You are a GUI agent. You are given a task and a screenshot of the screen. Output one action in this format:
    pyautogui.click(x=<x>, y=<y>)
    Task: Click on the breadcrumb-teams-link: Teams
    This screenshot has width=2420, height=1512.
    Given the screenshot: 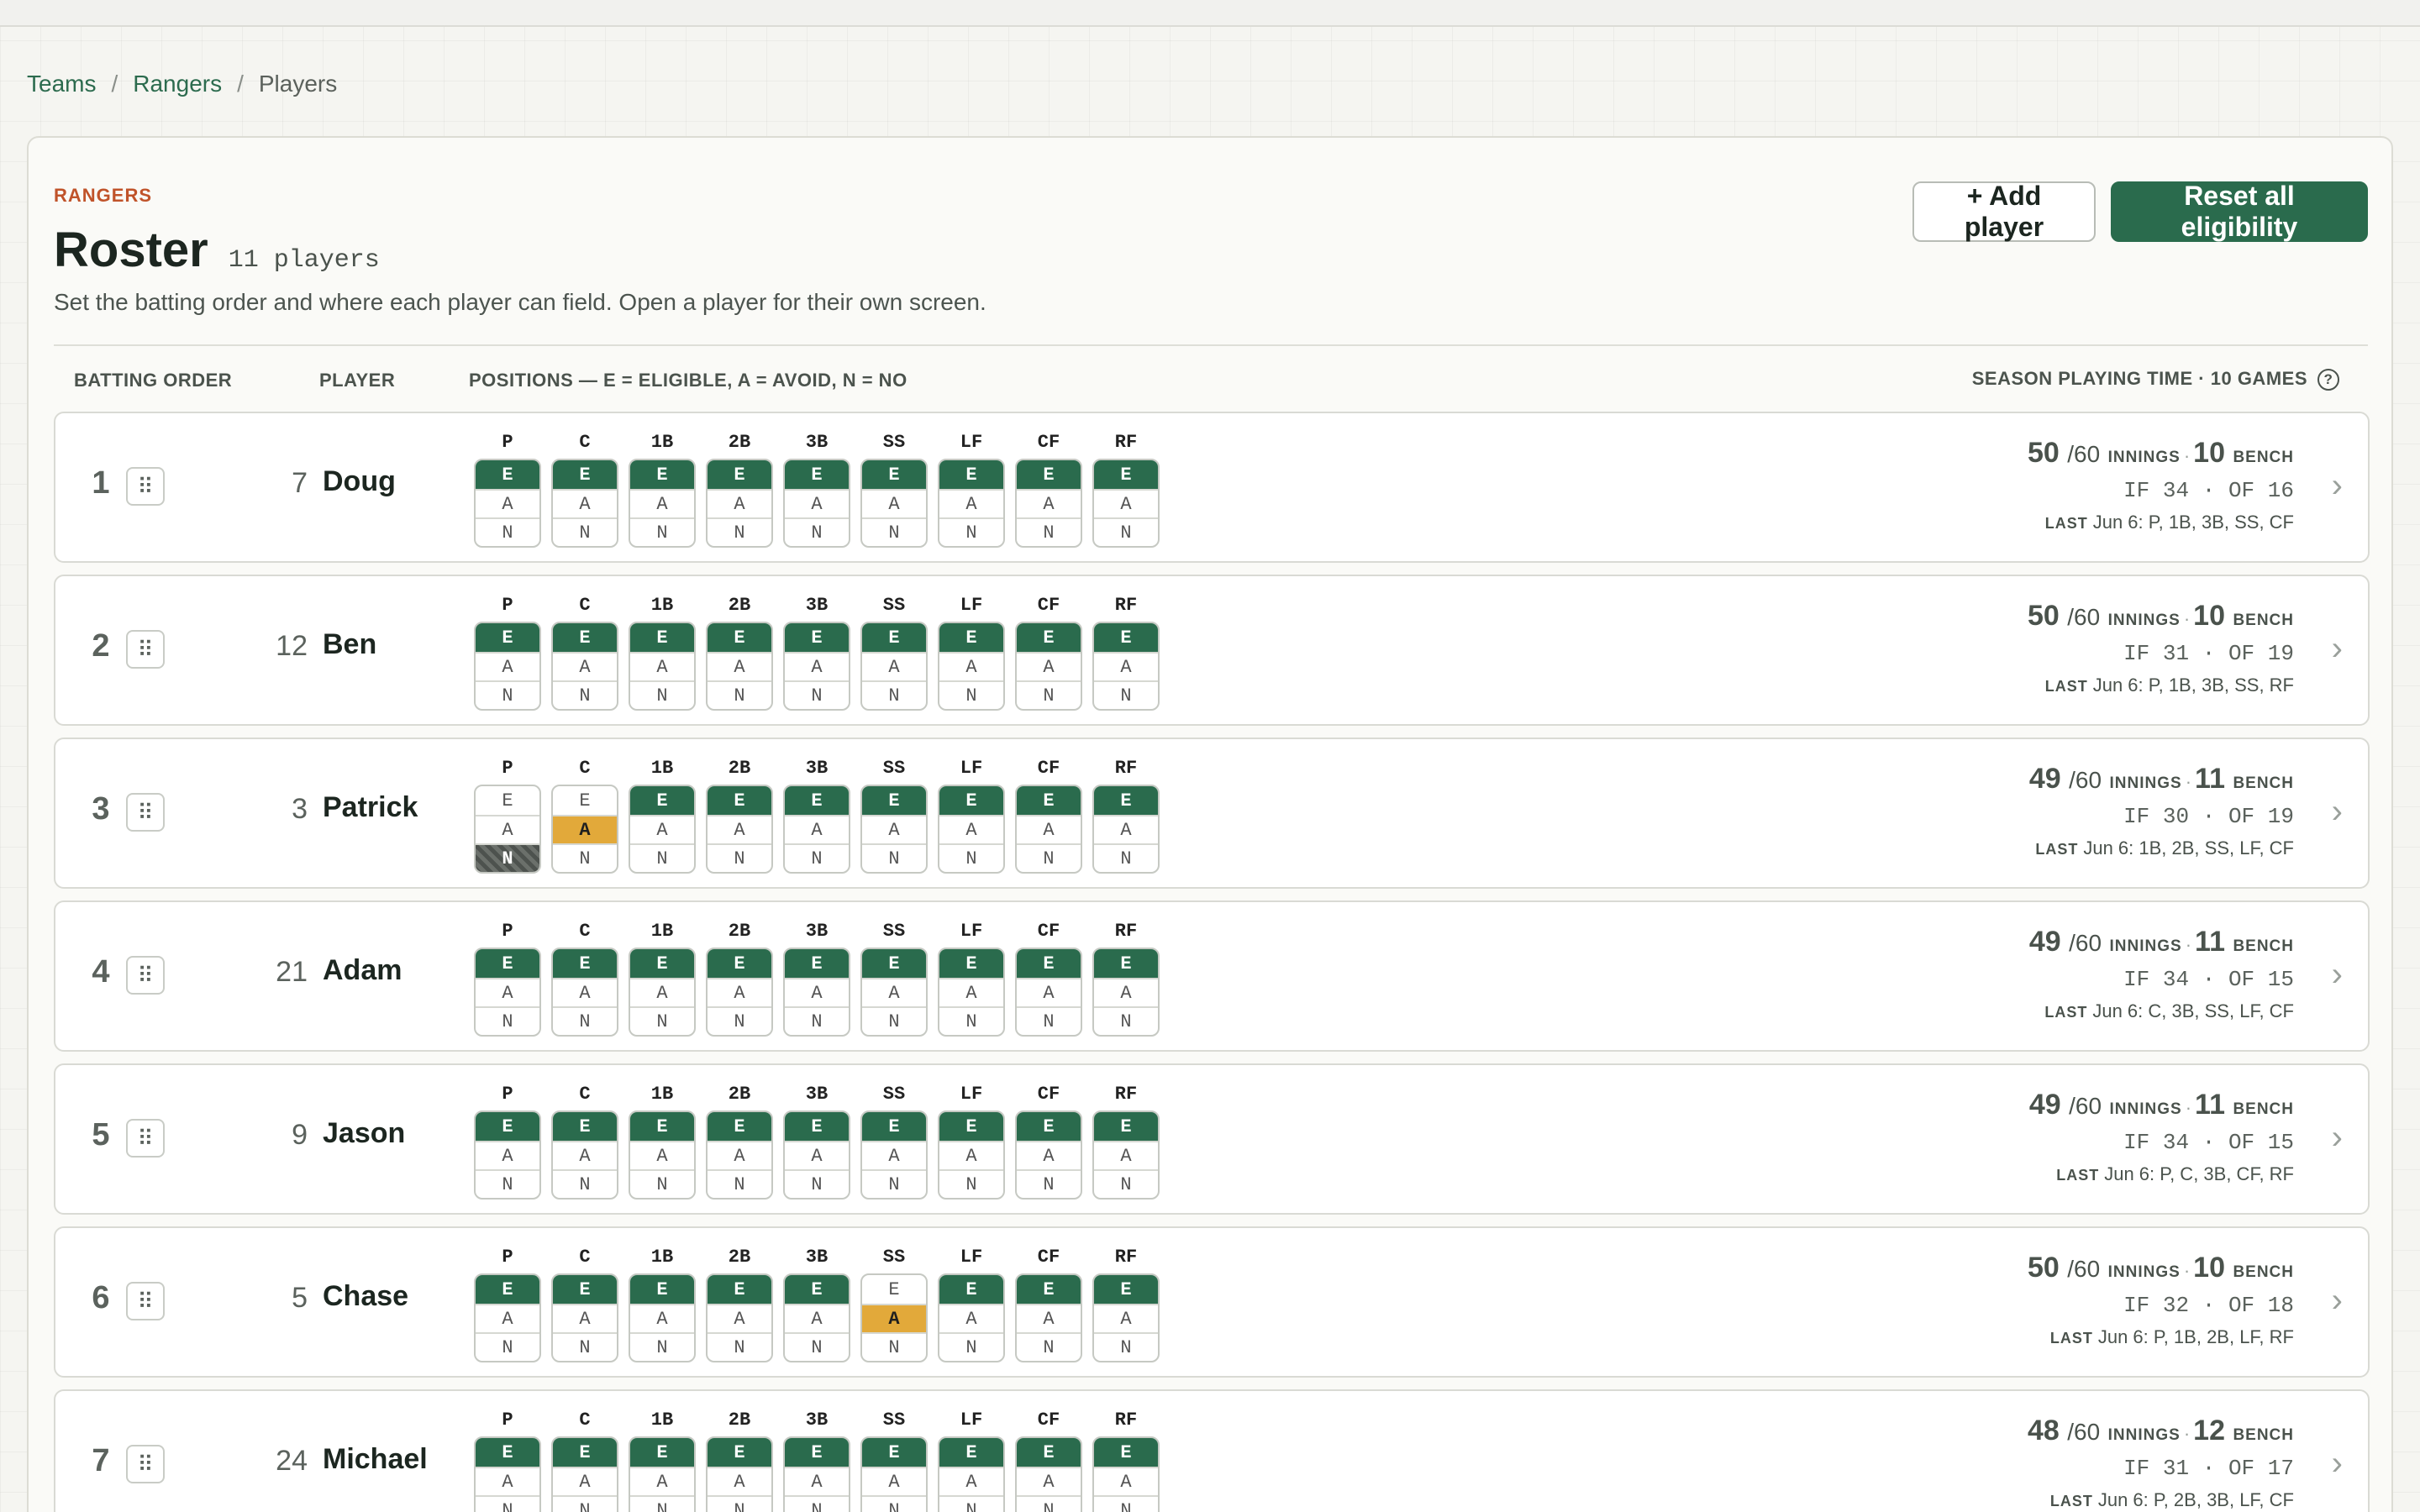 What is the action you would take?
    pyautogui.click(x=62, y=84)
    